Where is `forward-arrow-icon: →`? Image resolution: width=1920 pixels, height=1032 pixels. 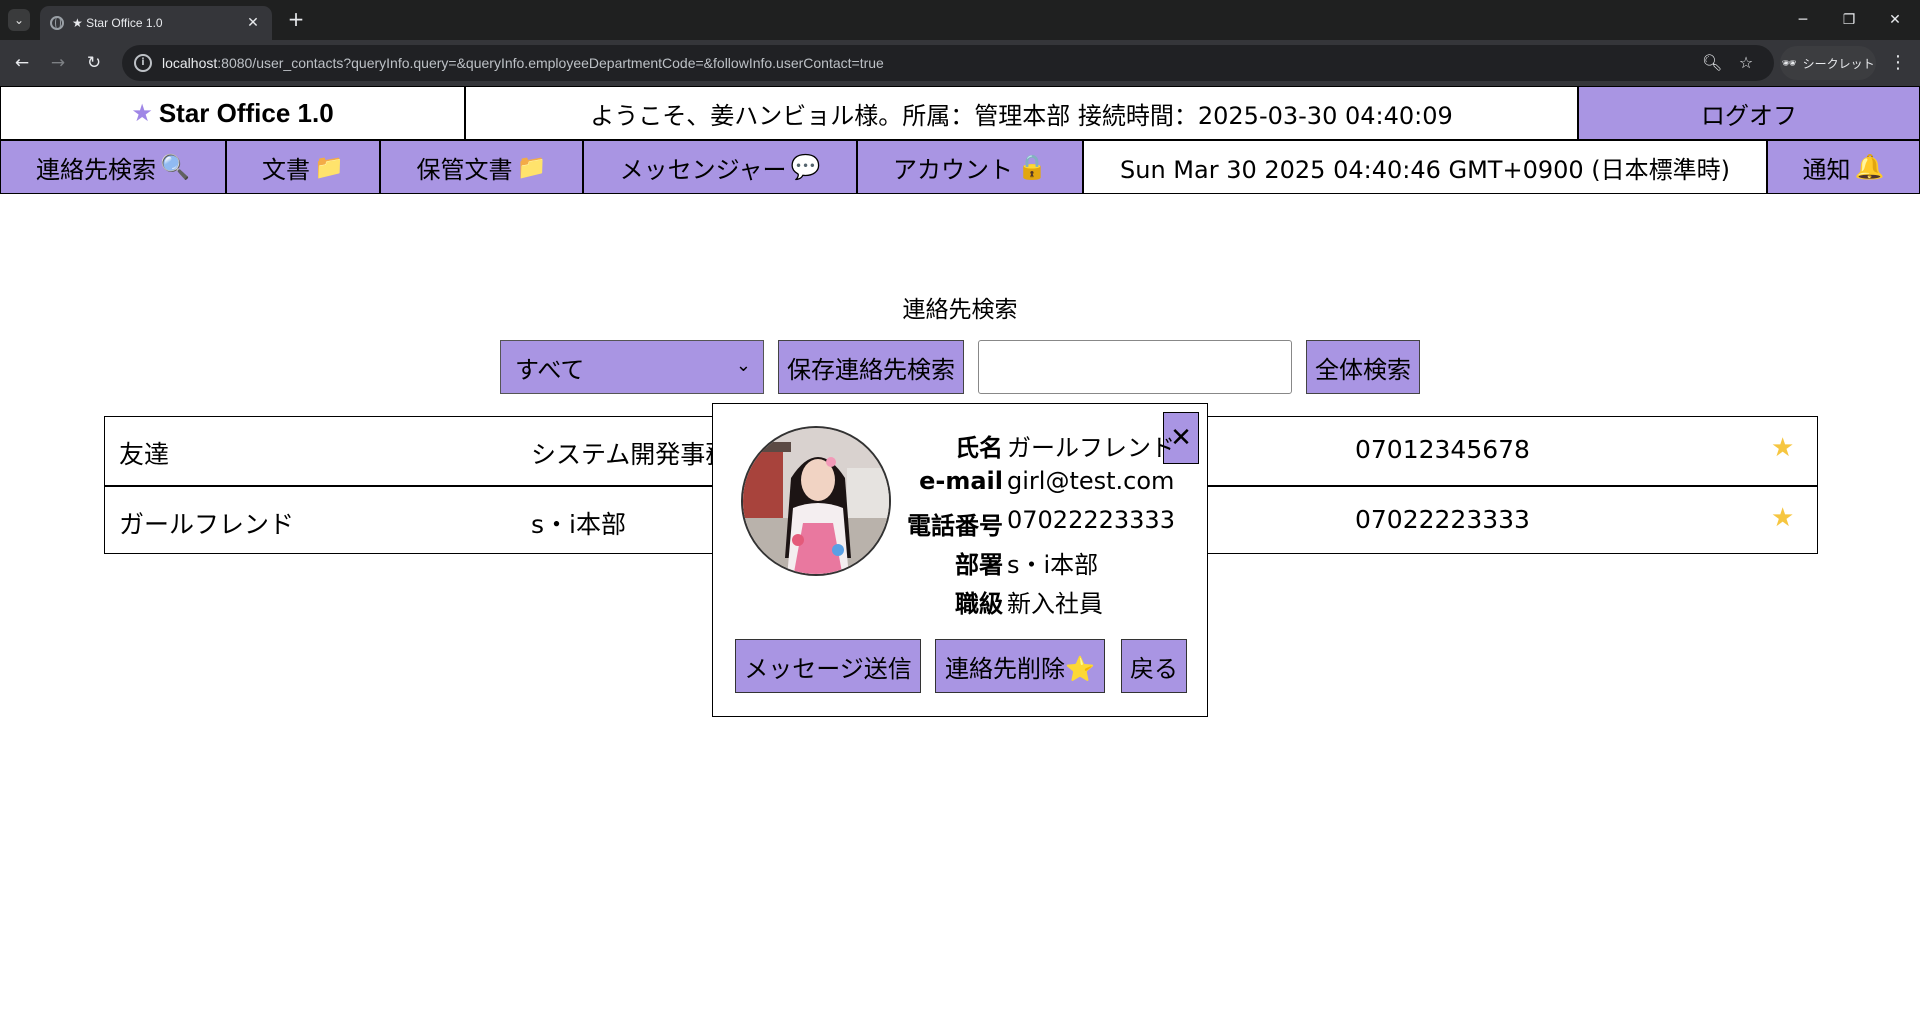 forward-arrow-icon: → is located at coordinates (58, 63).